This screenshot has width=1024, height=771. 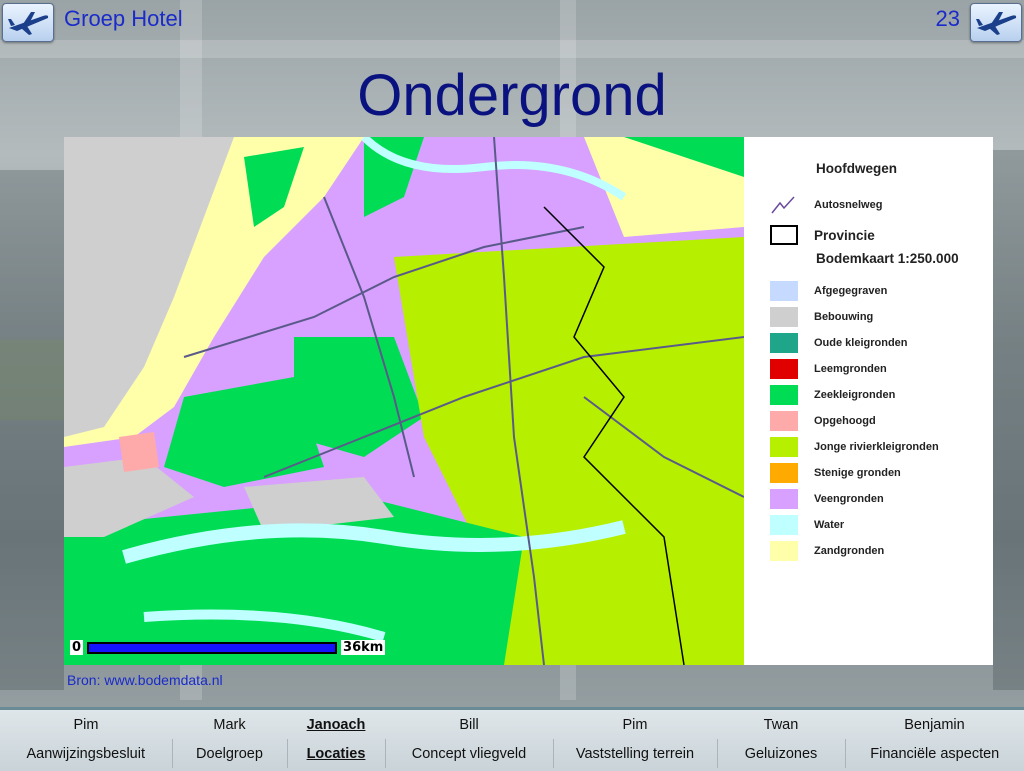 What do you see at coordinates (123, 18) in the screenshot?
I see `header-title: Groep Hotel` at bounding box center [123, 18].